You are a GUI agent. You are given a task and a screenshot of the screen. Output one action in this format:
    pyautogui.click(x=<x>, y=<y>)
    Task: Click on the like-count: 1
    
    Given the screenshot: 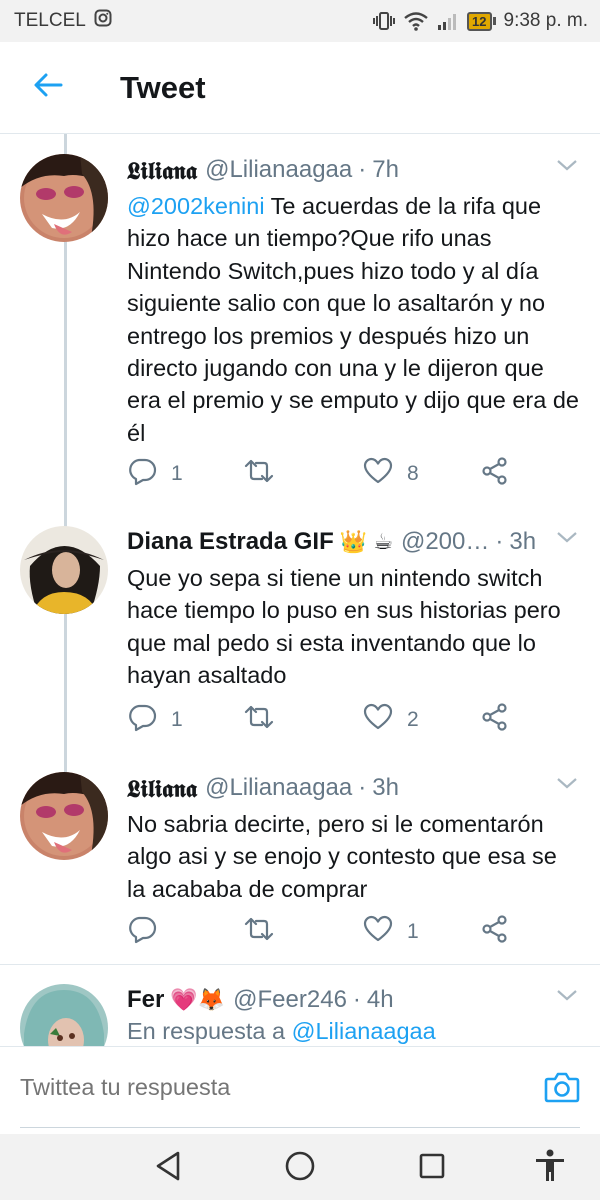 What is the action you would take?
    pyautogui.click(x=413, y=931)
    